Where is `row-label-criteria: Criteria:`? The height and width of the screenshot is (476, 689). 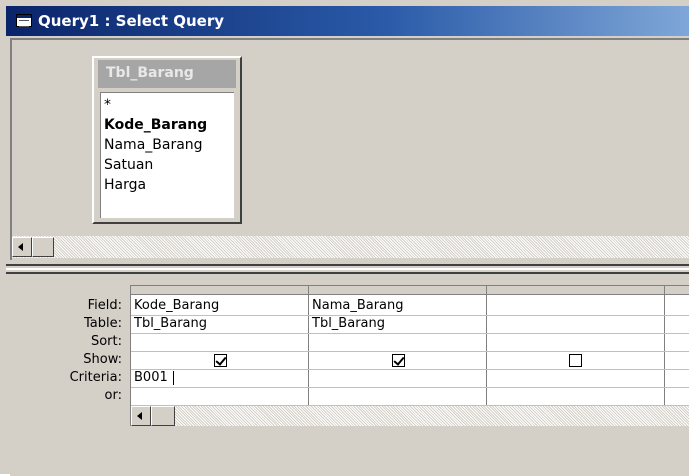
row-label-criteria: Criteria: is located at coordinates (95, 377).